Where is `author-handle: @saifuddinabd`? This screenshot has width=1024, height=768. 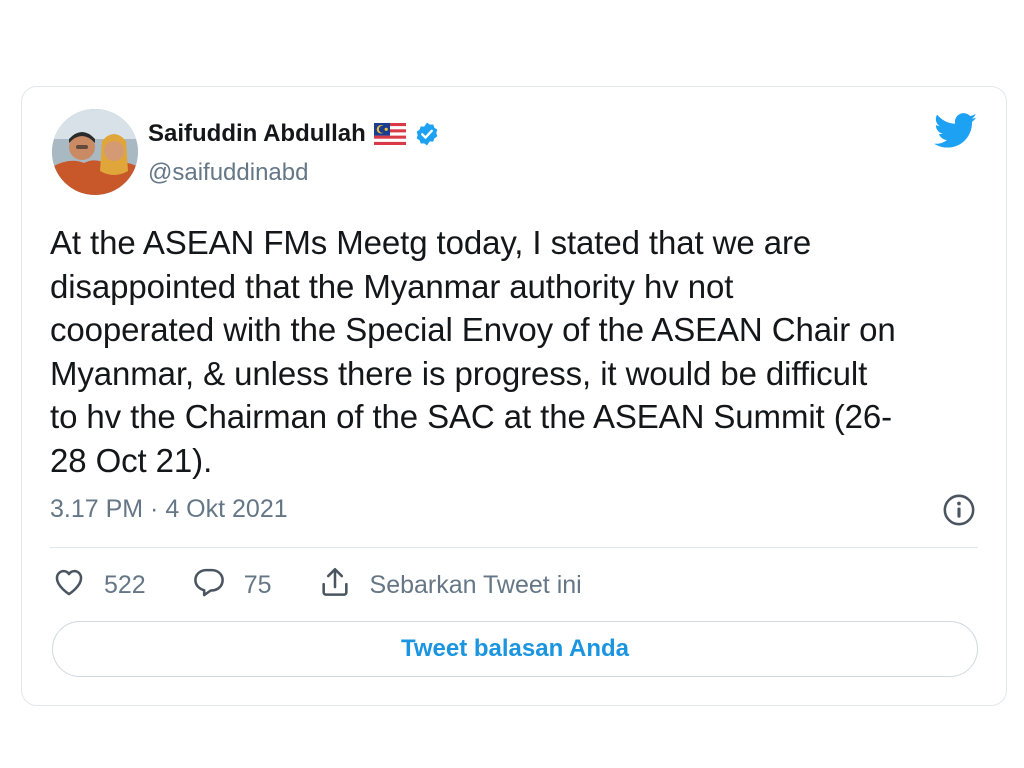 author-handle: @saifuddinabd is located at coordinates (228, 173).